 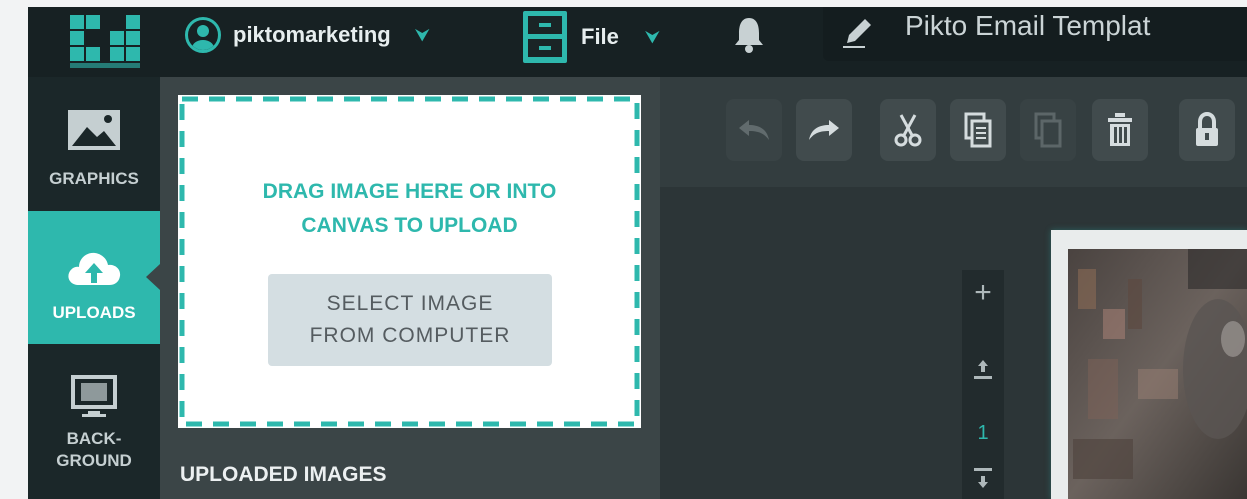 What do you see at coordinates (94, 396) in the screenshot?
I see `monitor-checker-icon` at bounding box center [94, 396].